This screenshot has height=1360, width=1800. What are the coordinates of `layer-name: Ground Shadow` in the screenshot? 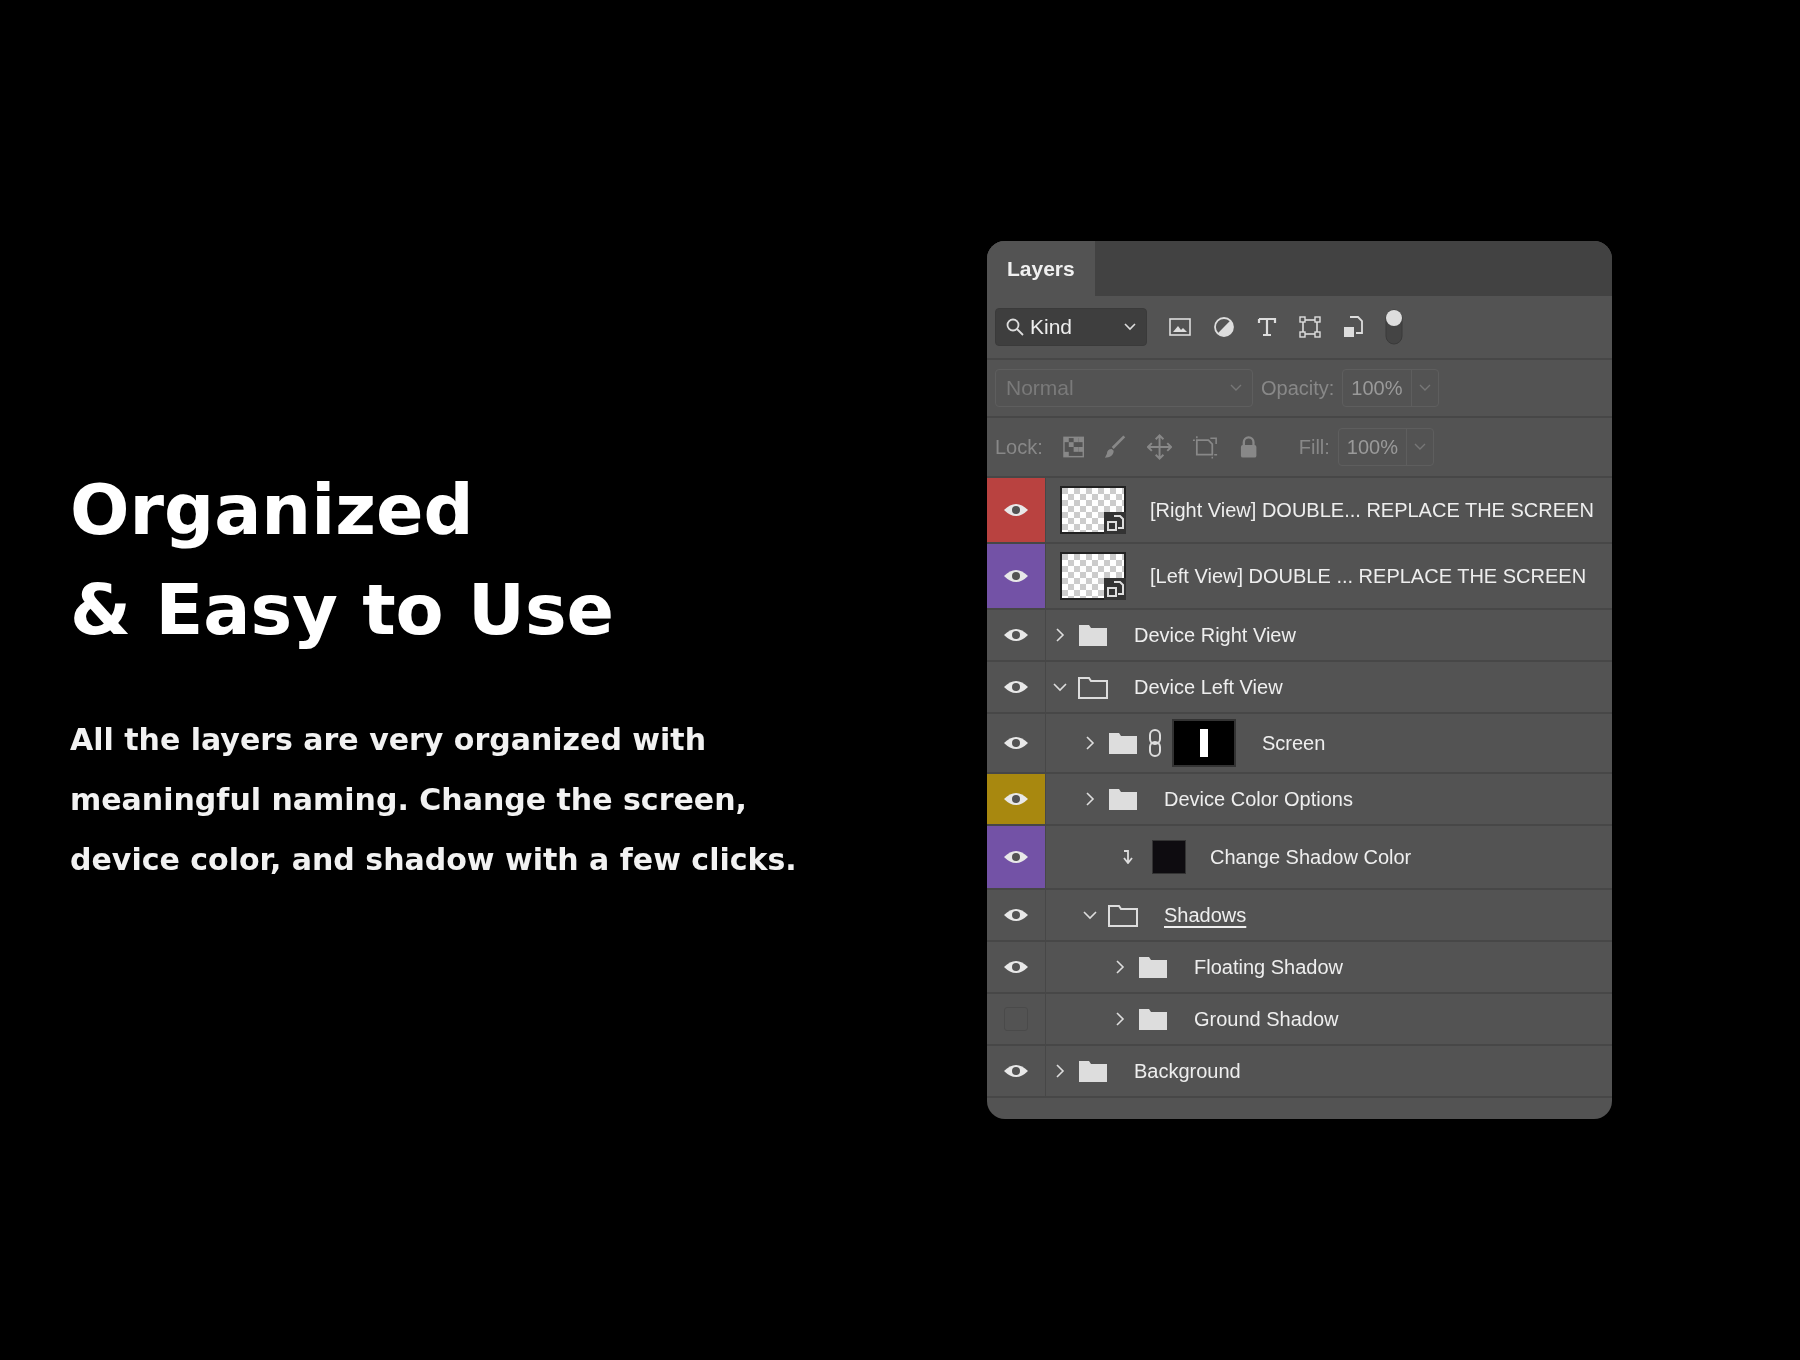 It's located at (1266, 1019).